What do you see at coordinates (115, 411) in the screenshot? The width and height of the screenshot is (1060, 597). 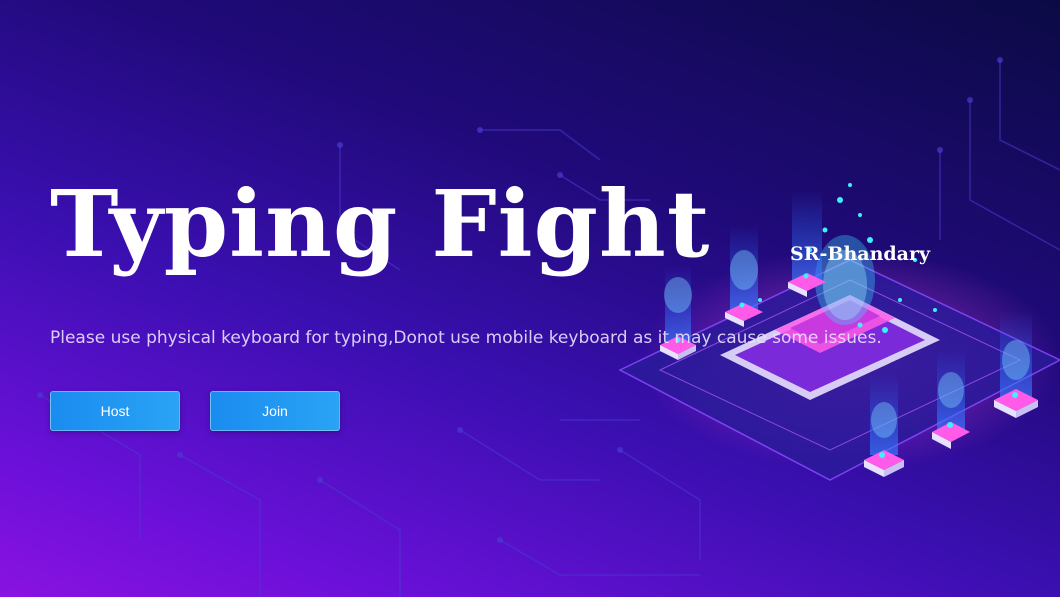 I see `host-button: Host` at bounding box center [115, 411].